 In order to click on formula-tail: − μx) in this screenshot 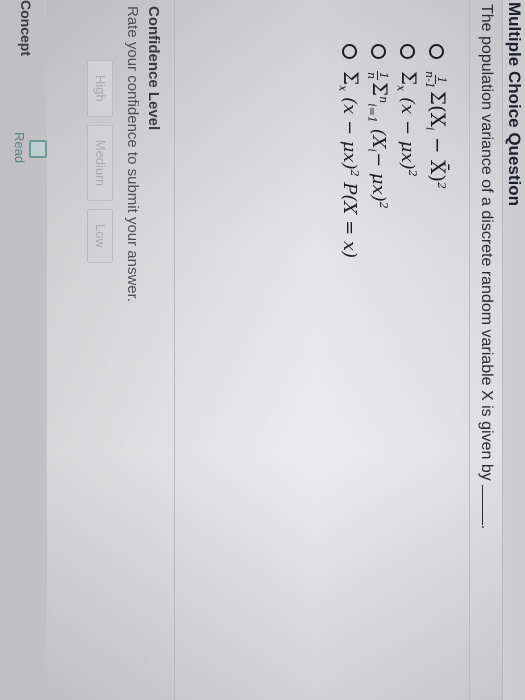, I will do `click(378, 177)`.